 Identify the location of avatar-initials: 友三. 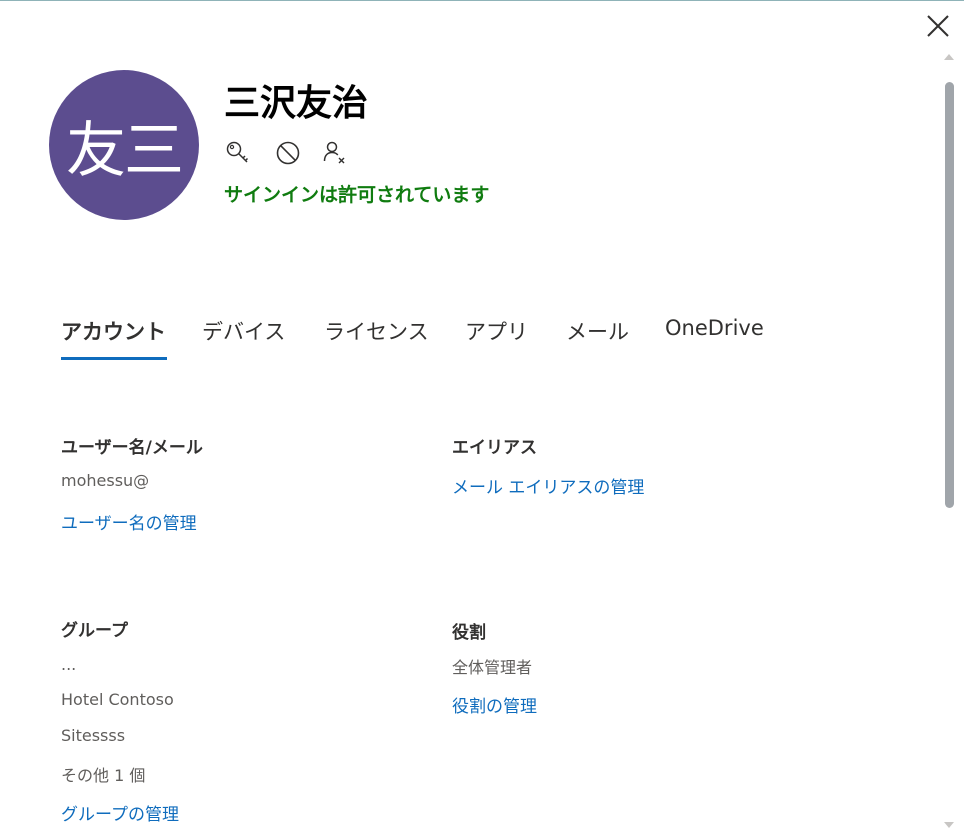
(125, 150).